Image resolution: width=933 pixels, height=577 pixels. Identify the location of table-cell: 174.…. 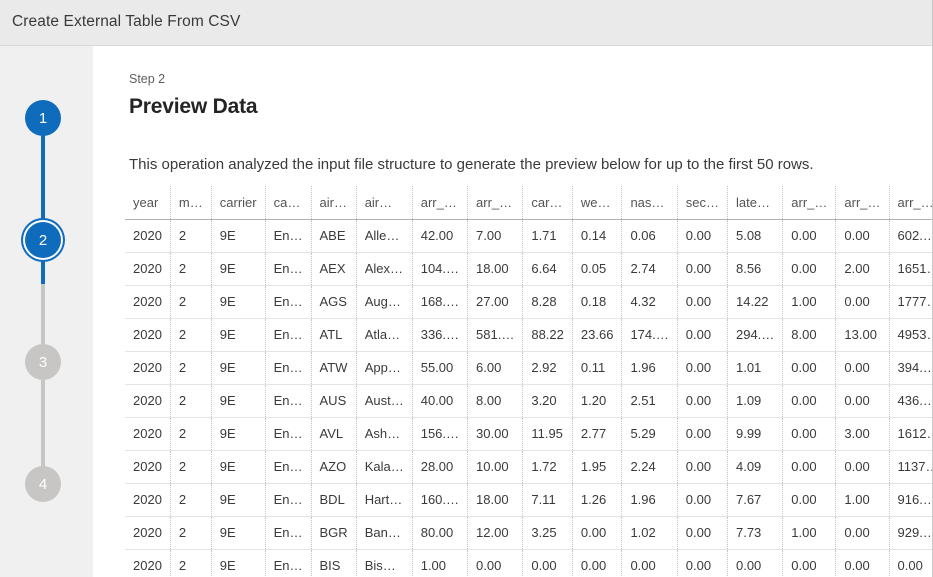
(649, 335).